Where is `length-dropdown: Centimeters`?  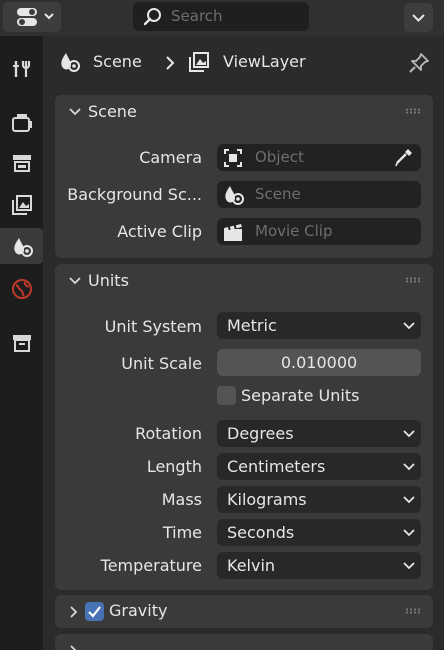
length-dropdown: Centimeters is located at coordinates (319, 466).